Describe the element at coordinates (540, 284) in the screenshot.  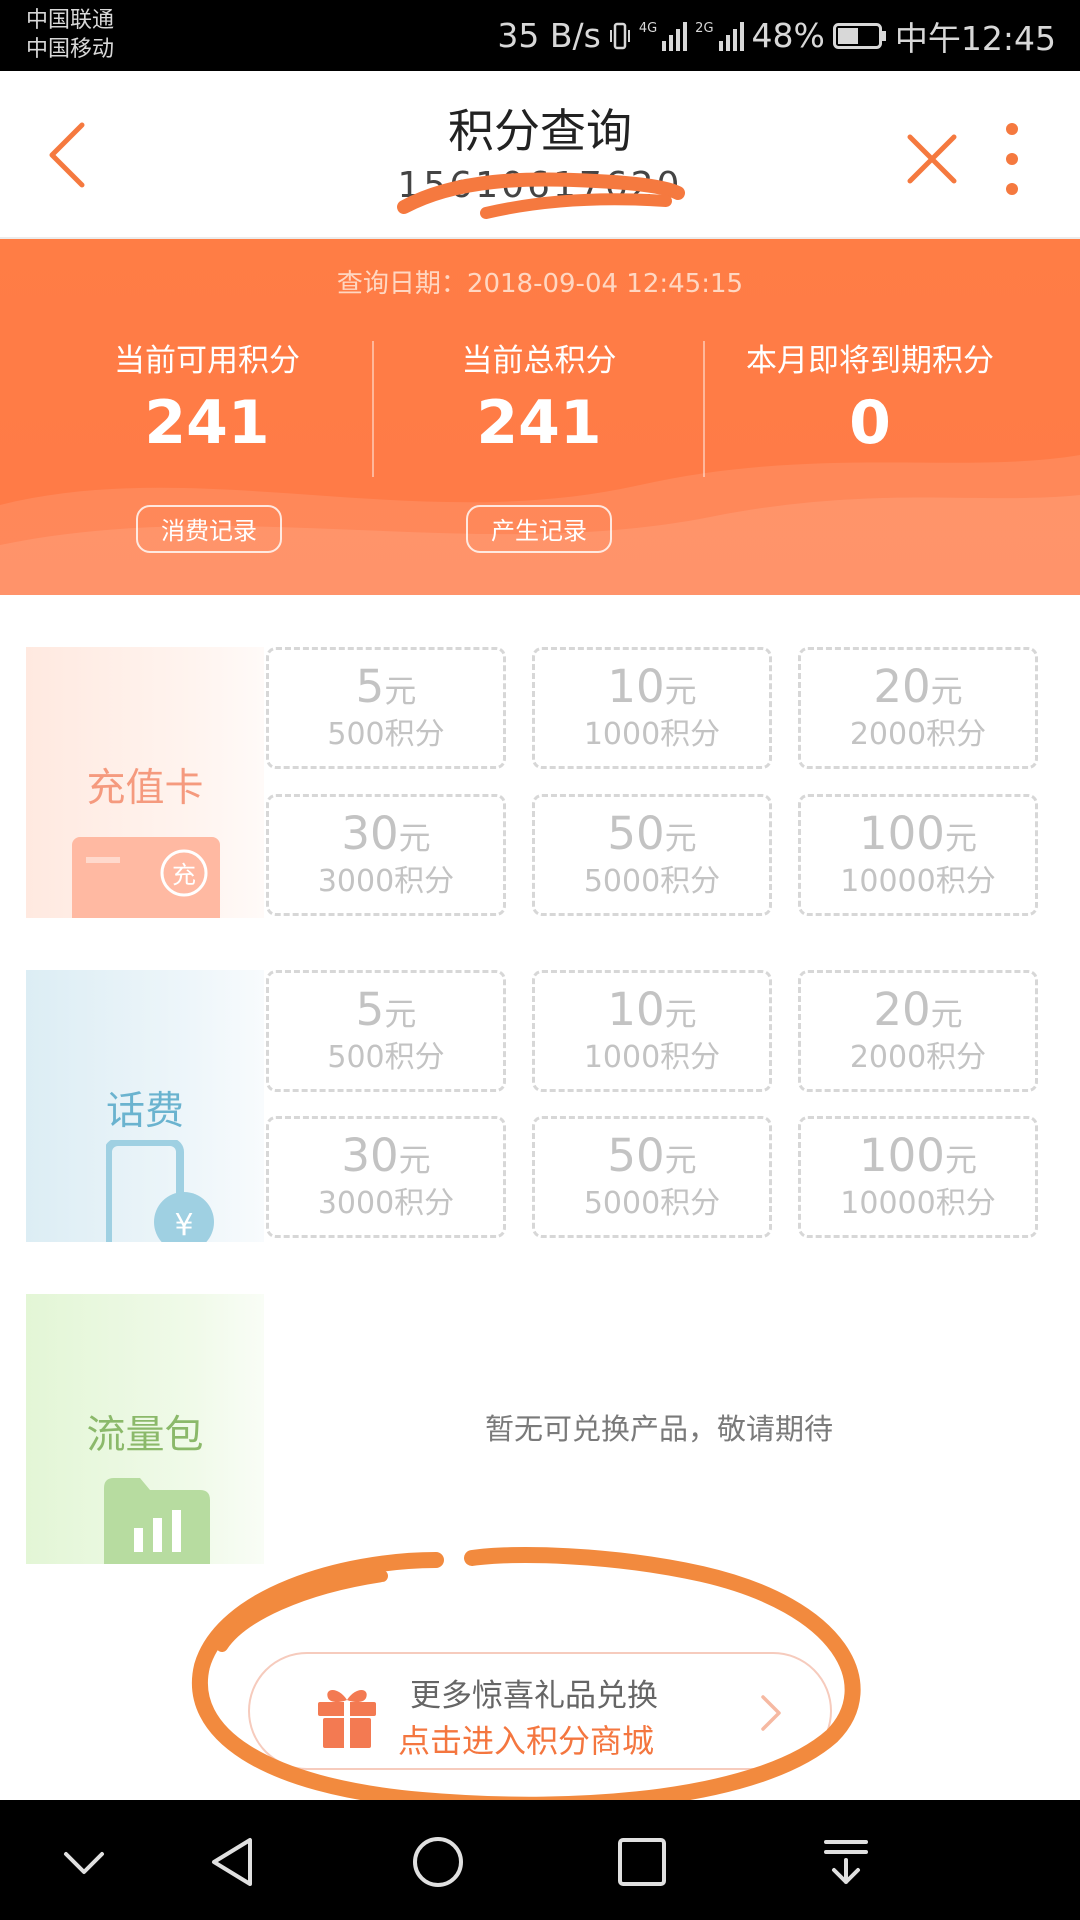
I see `query-date: 查询日期：2018-09-04 12:45:15` at that location.